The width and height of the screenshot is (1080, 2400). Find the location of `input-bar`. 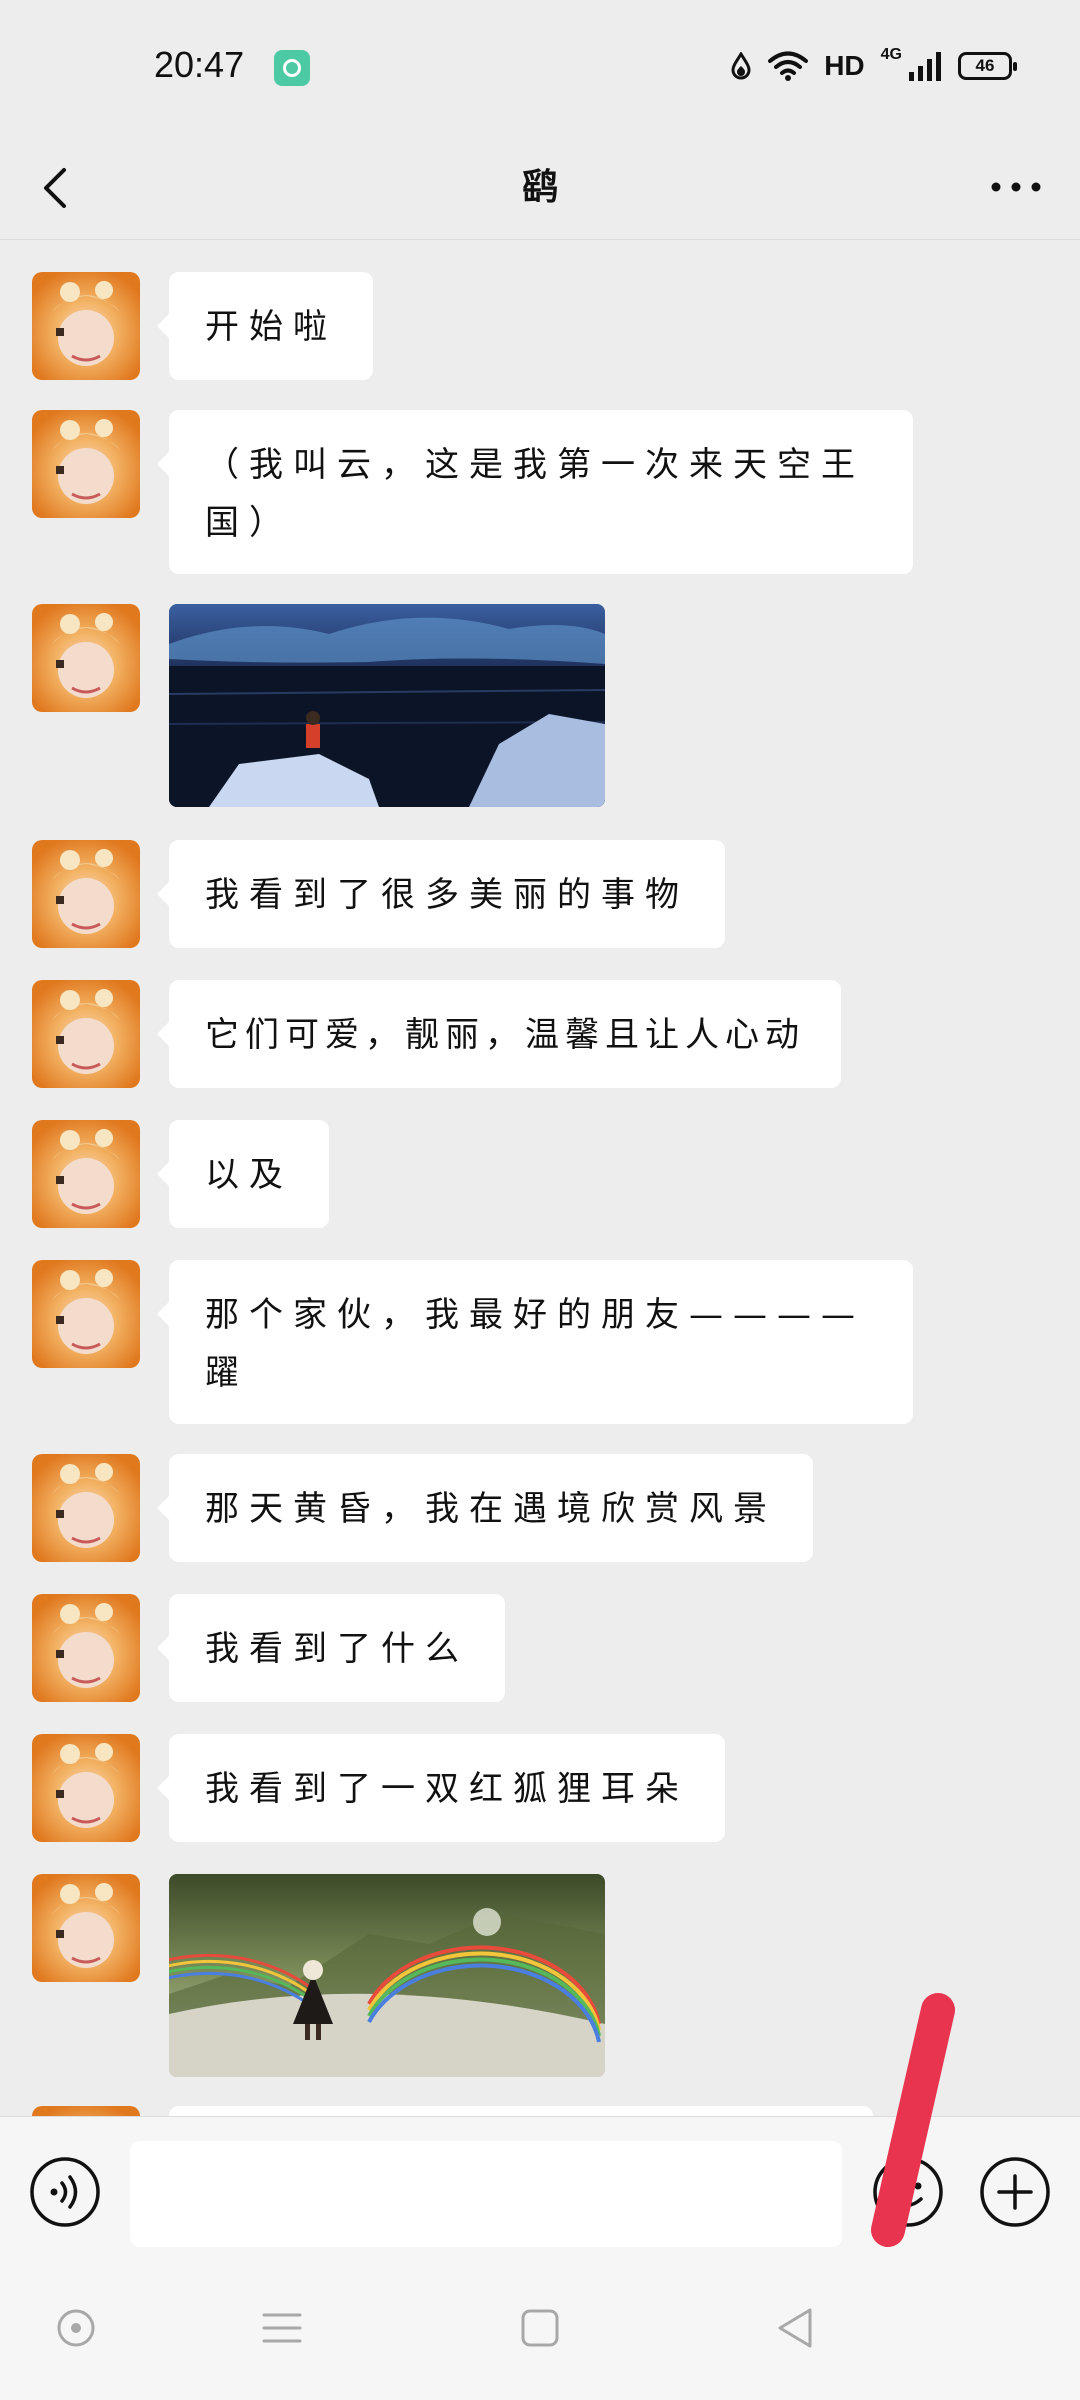

input-bar is located at coordinates (540, 2187).